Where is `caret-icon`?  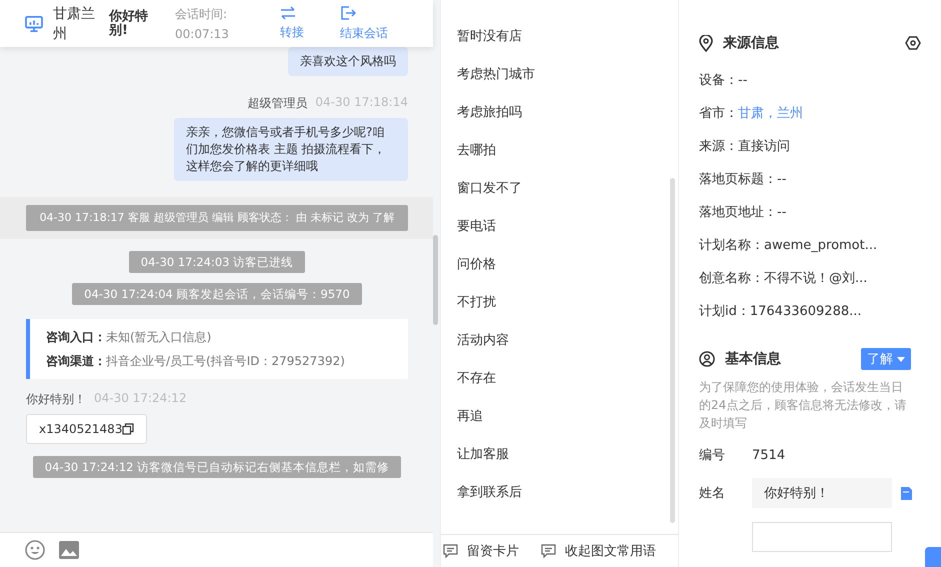 caret-icon is located at coordinates (901, 359).